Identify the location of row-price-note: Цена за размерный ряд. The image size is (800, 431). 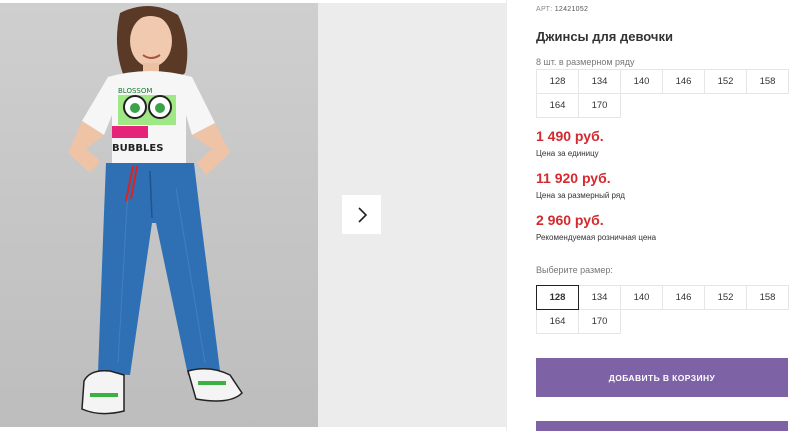
(580, 195).